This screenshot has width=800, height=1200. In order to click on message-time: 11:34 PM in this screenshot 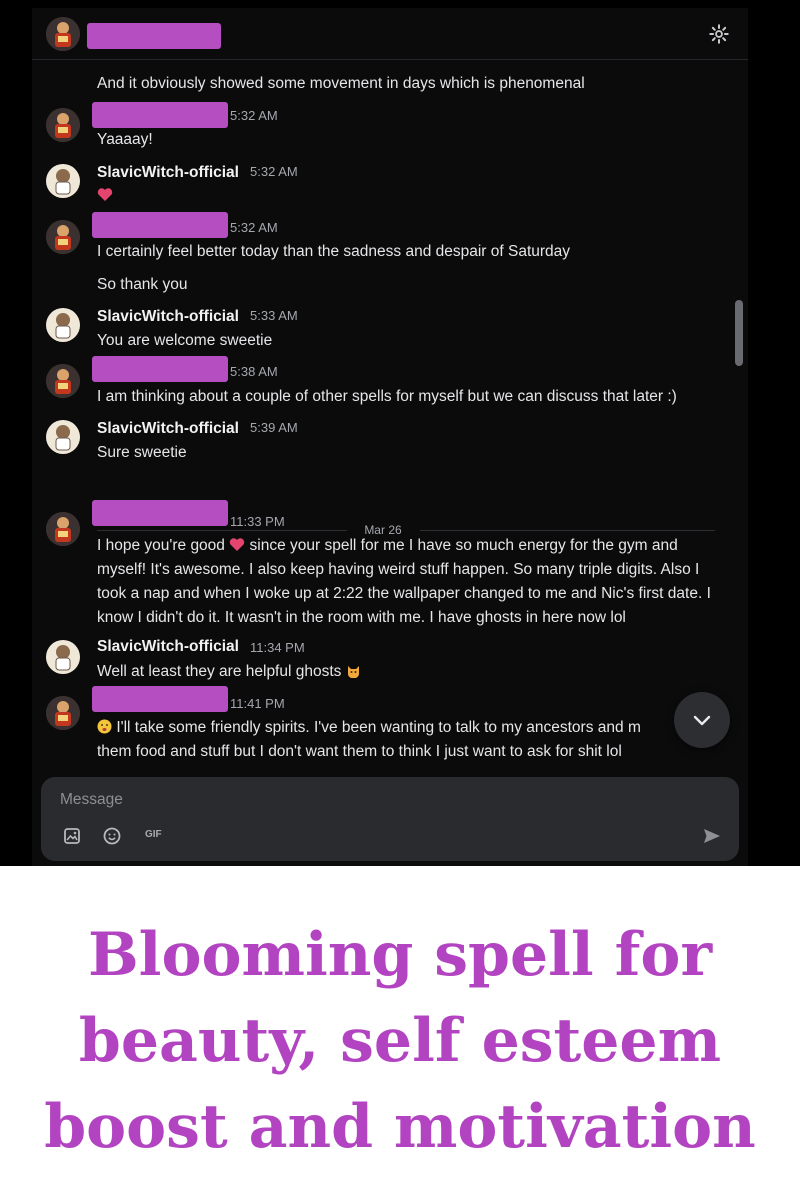, I will do `click(277, 647)`.